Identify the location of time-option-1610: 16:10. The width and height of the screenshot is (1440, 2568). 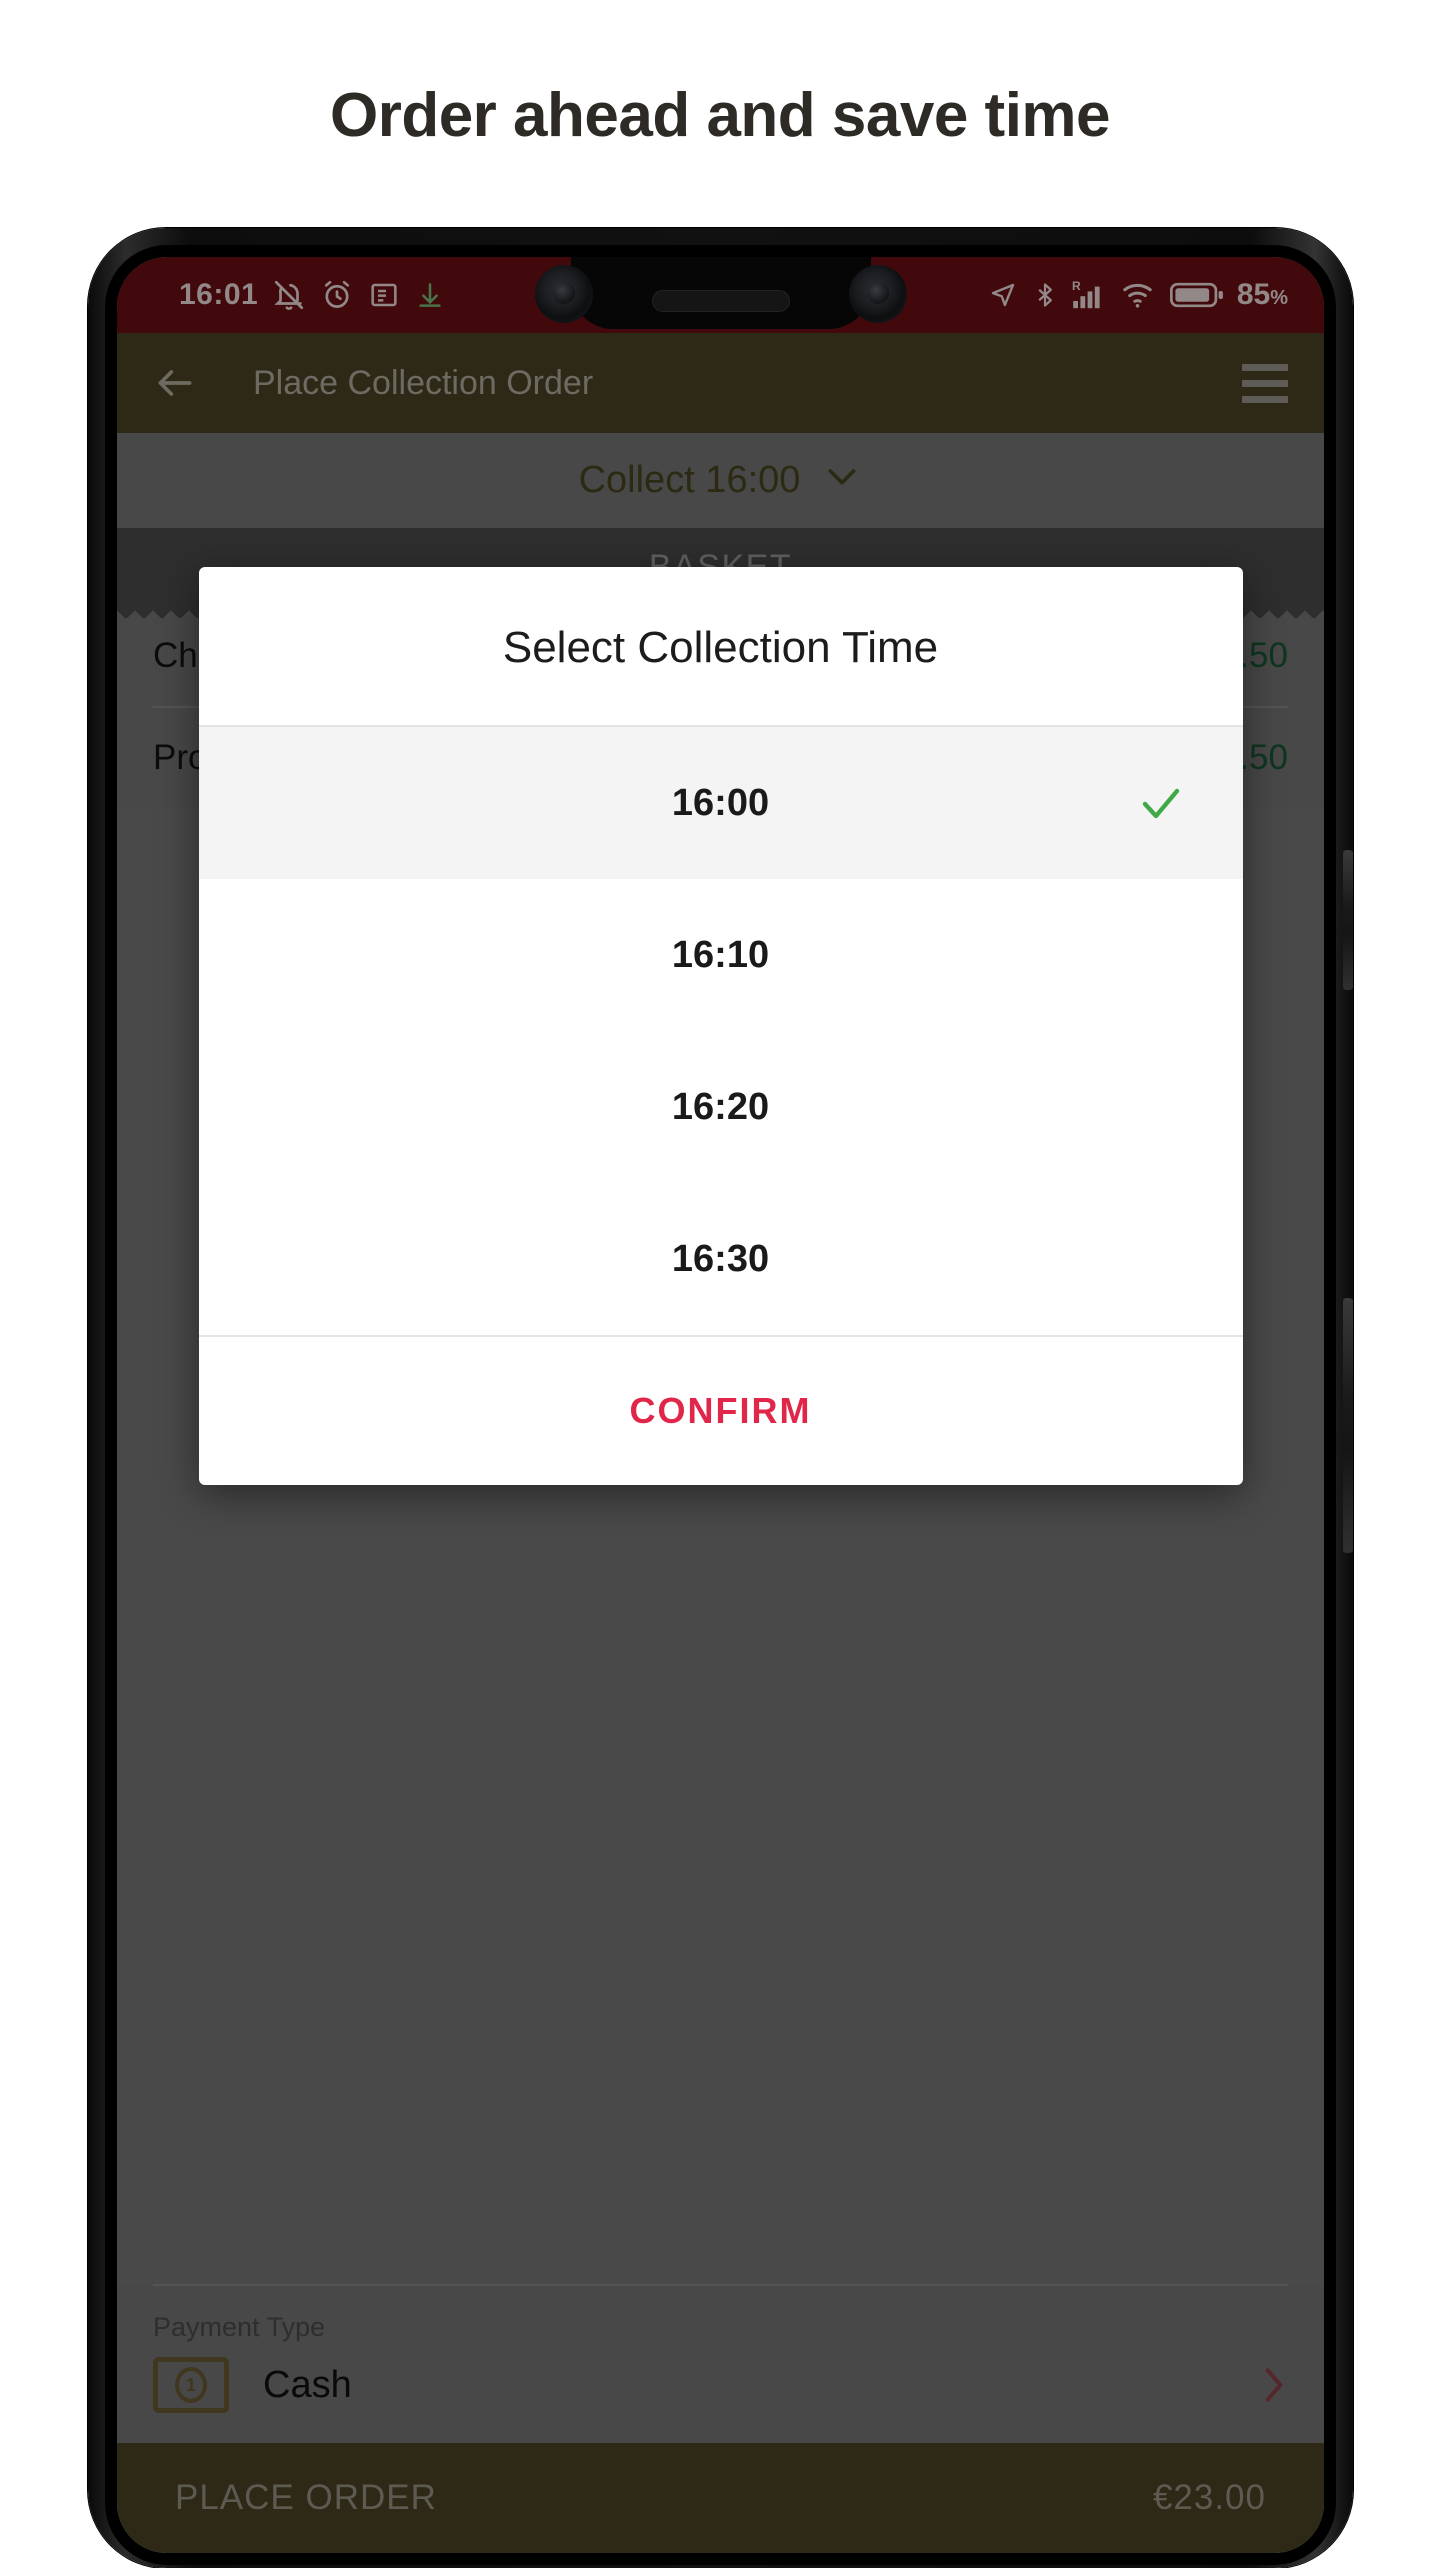
(721, 955).